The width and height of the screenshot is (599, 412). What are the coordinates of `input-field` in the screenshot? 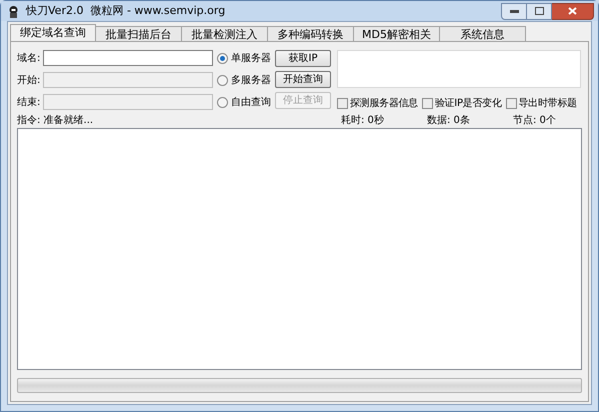 It's located at (128, 58).